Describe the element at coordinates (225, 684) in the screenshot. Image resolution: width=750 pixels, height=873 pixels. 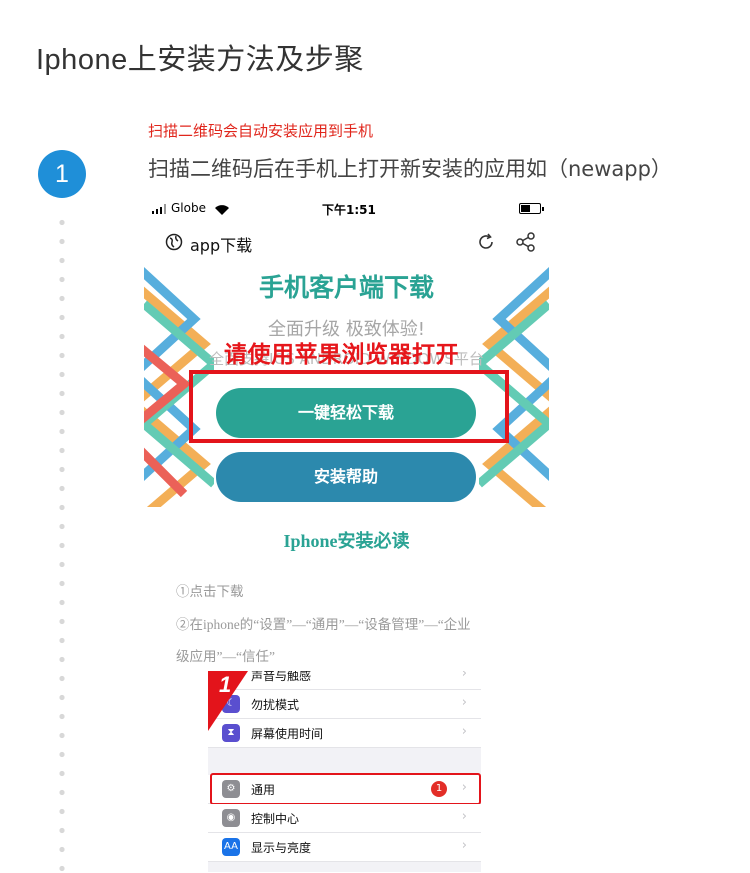
I see `corner-step-number: 1` at that location.